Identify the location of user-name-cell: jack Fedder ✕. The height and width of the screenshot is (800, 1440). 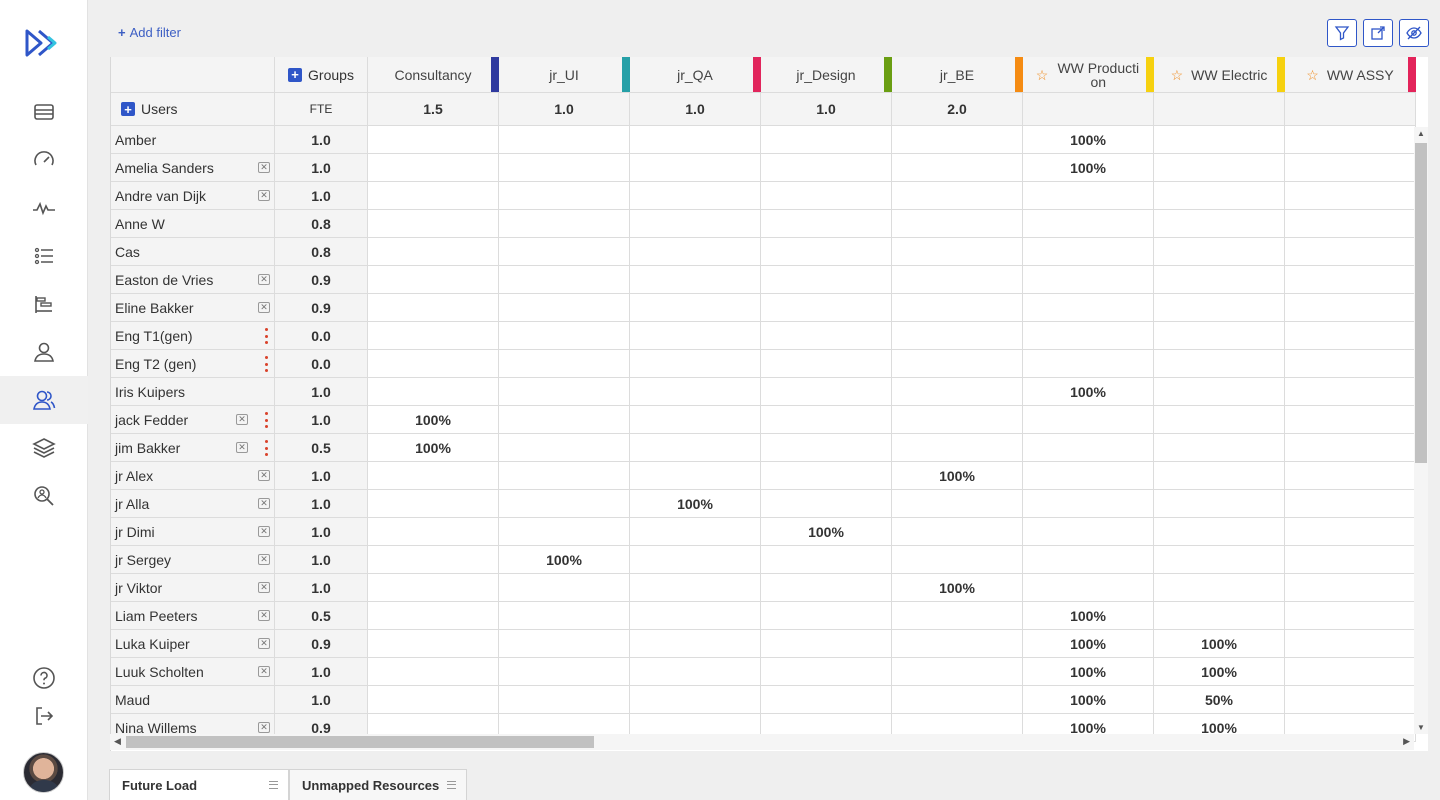
(193, 420).